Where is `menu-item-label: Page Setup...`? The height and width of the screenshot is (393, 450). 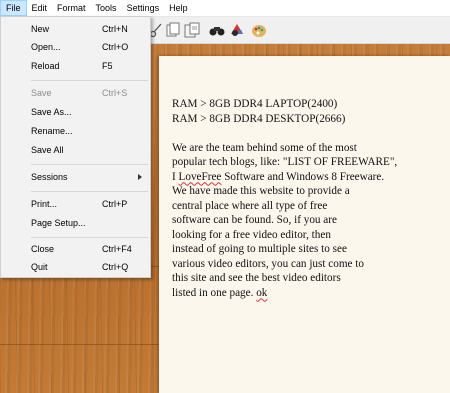
menu-item-label: Page Setup... is located at coordinates (58, 223).